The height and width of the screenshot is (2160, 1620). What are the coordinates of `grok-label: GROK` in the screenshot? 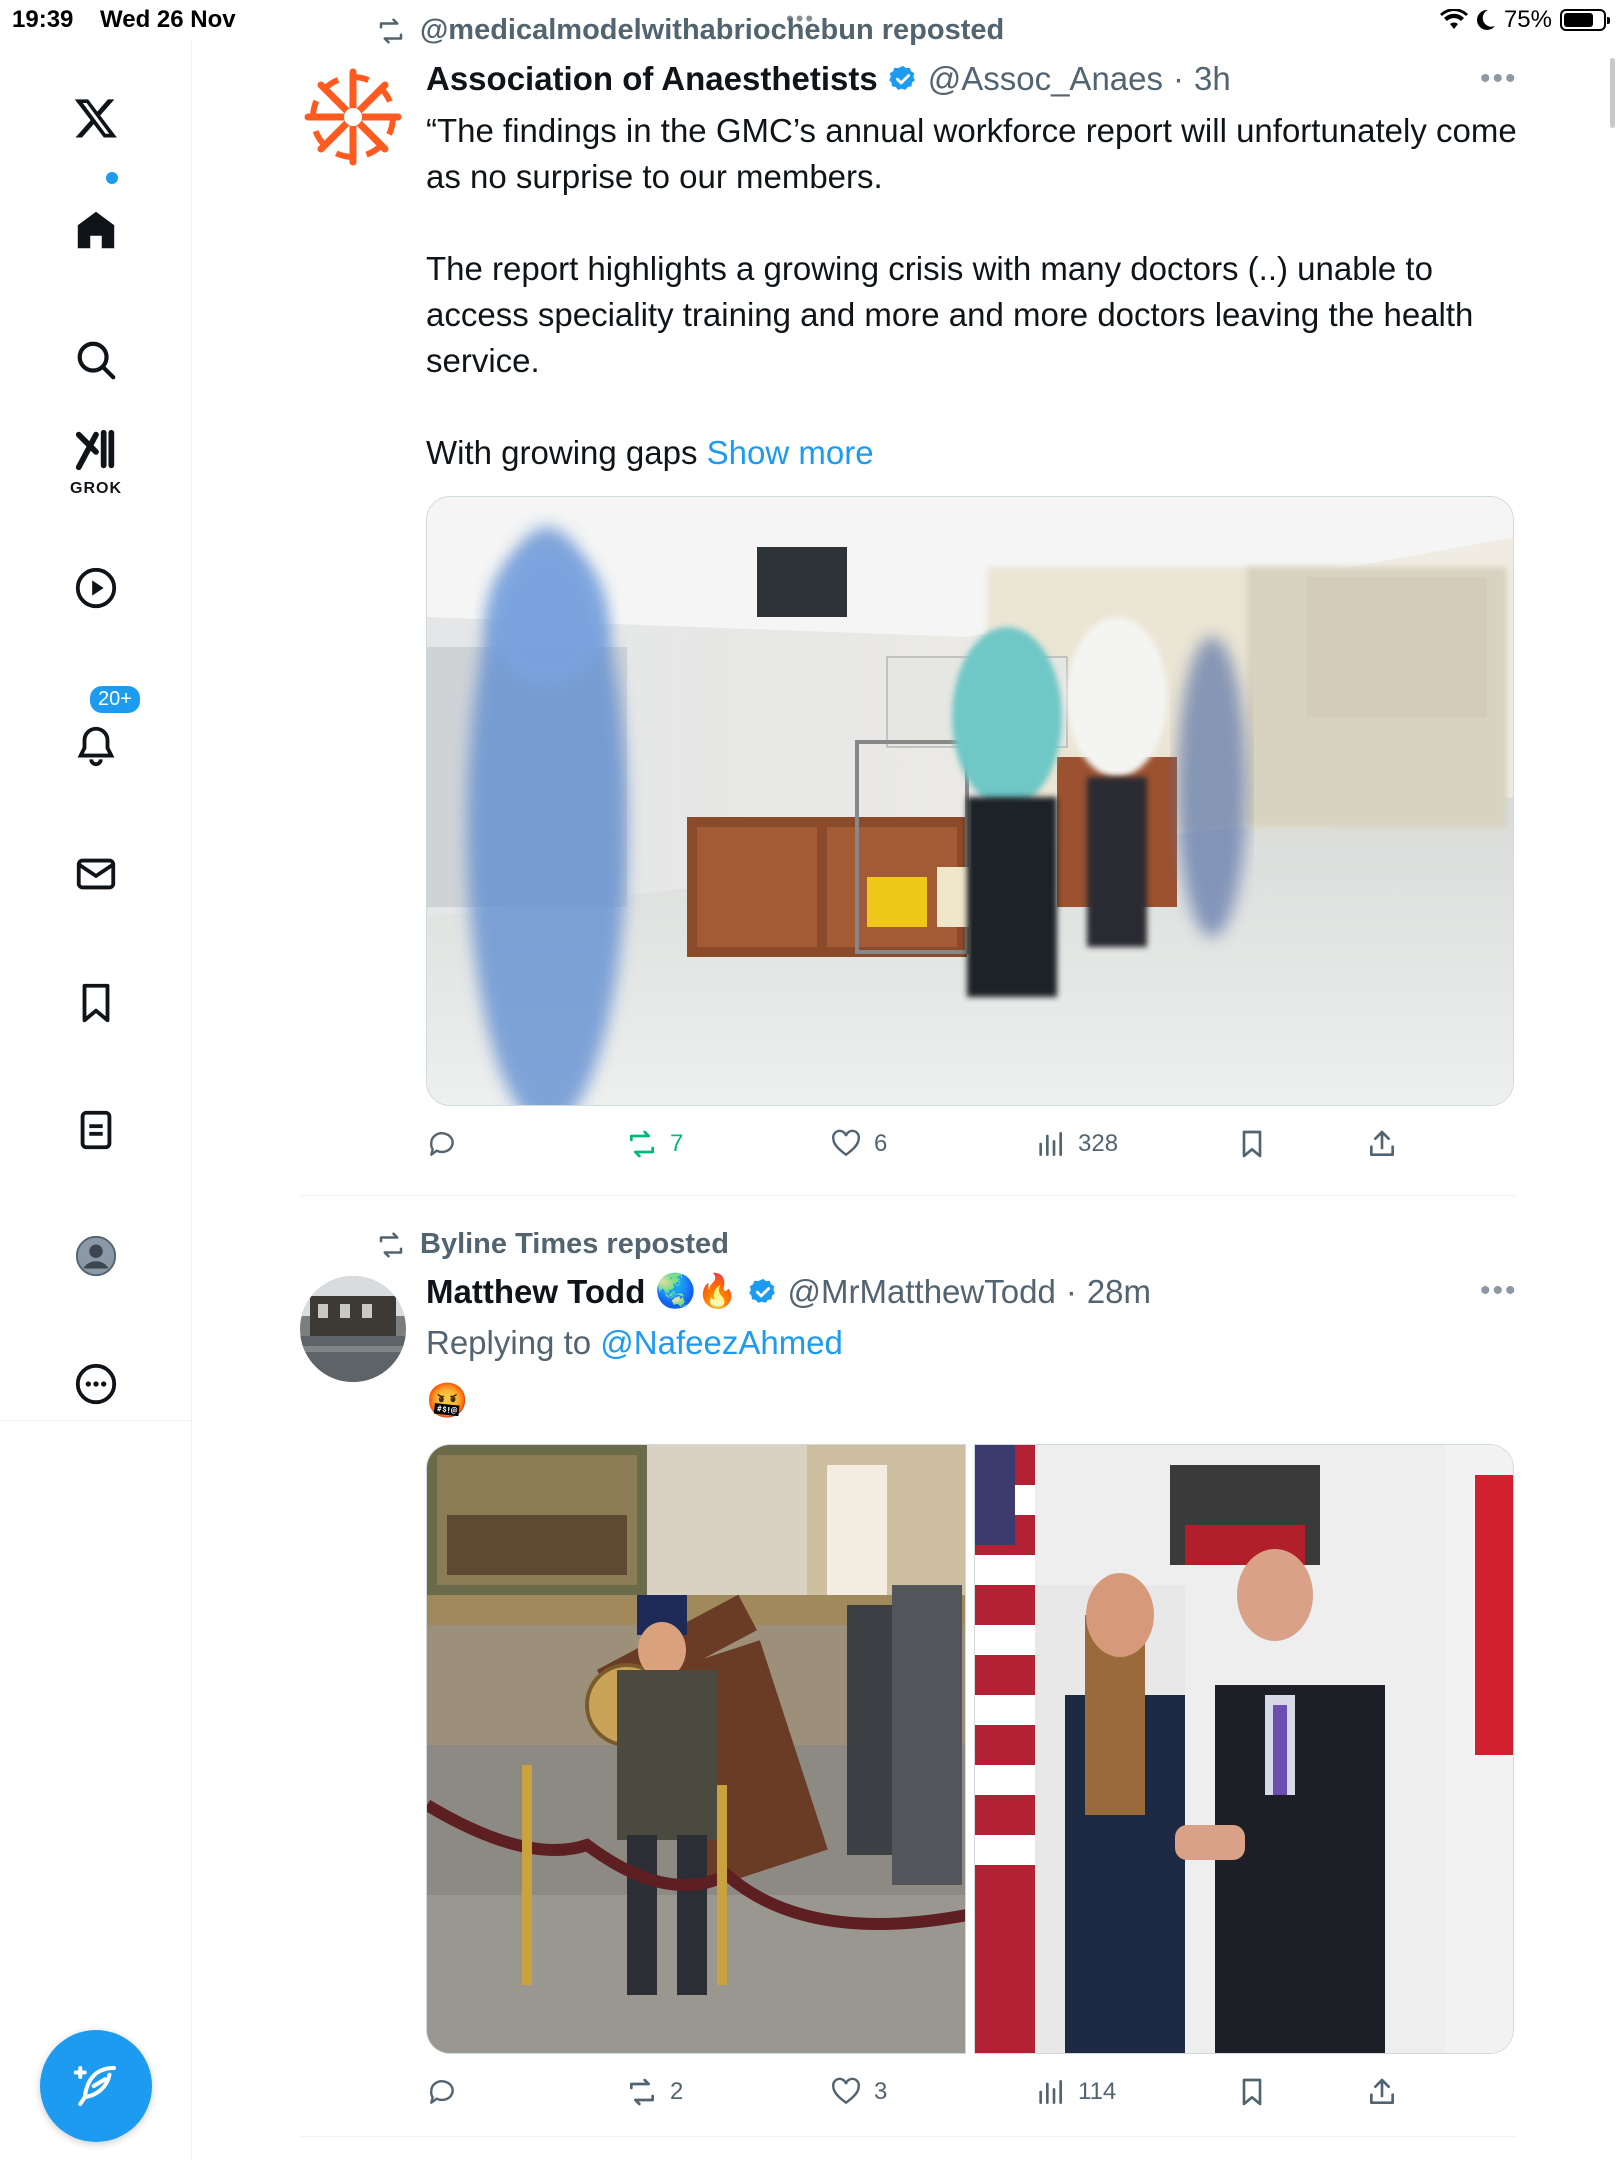 It's located at (96, 488).